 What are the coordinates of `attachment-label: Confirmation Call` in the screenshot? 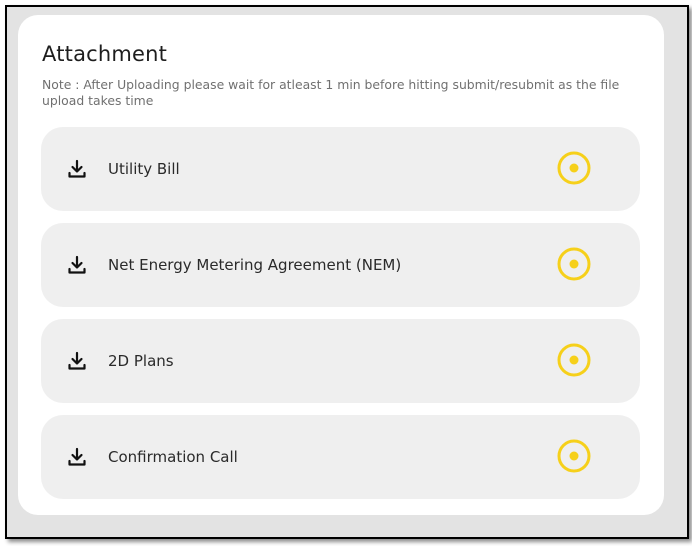 It's located at (173, 457).